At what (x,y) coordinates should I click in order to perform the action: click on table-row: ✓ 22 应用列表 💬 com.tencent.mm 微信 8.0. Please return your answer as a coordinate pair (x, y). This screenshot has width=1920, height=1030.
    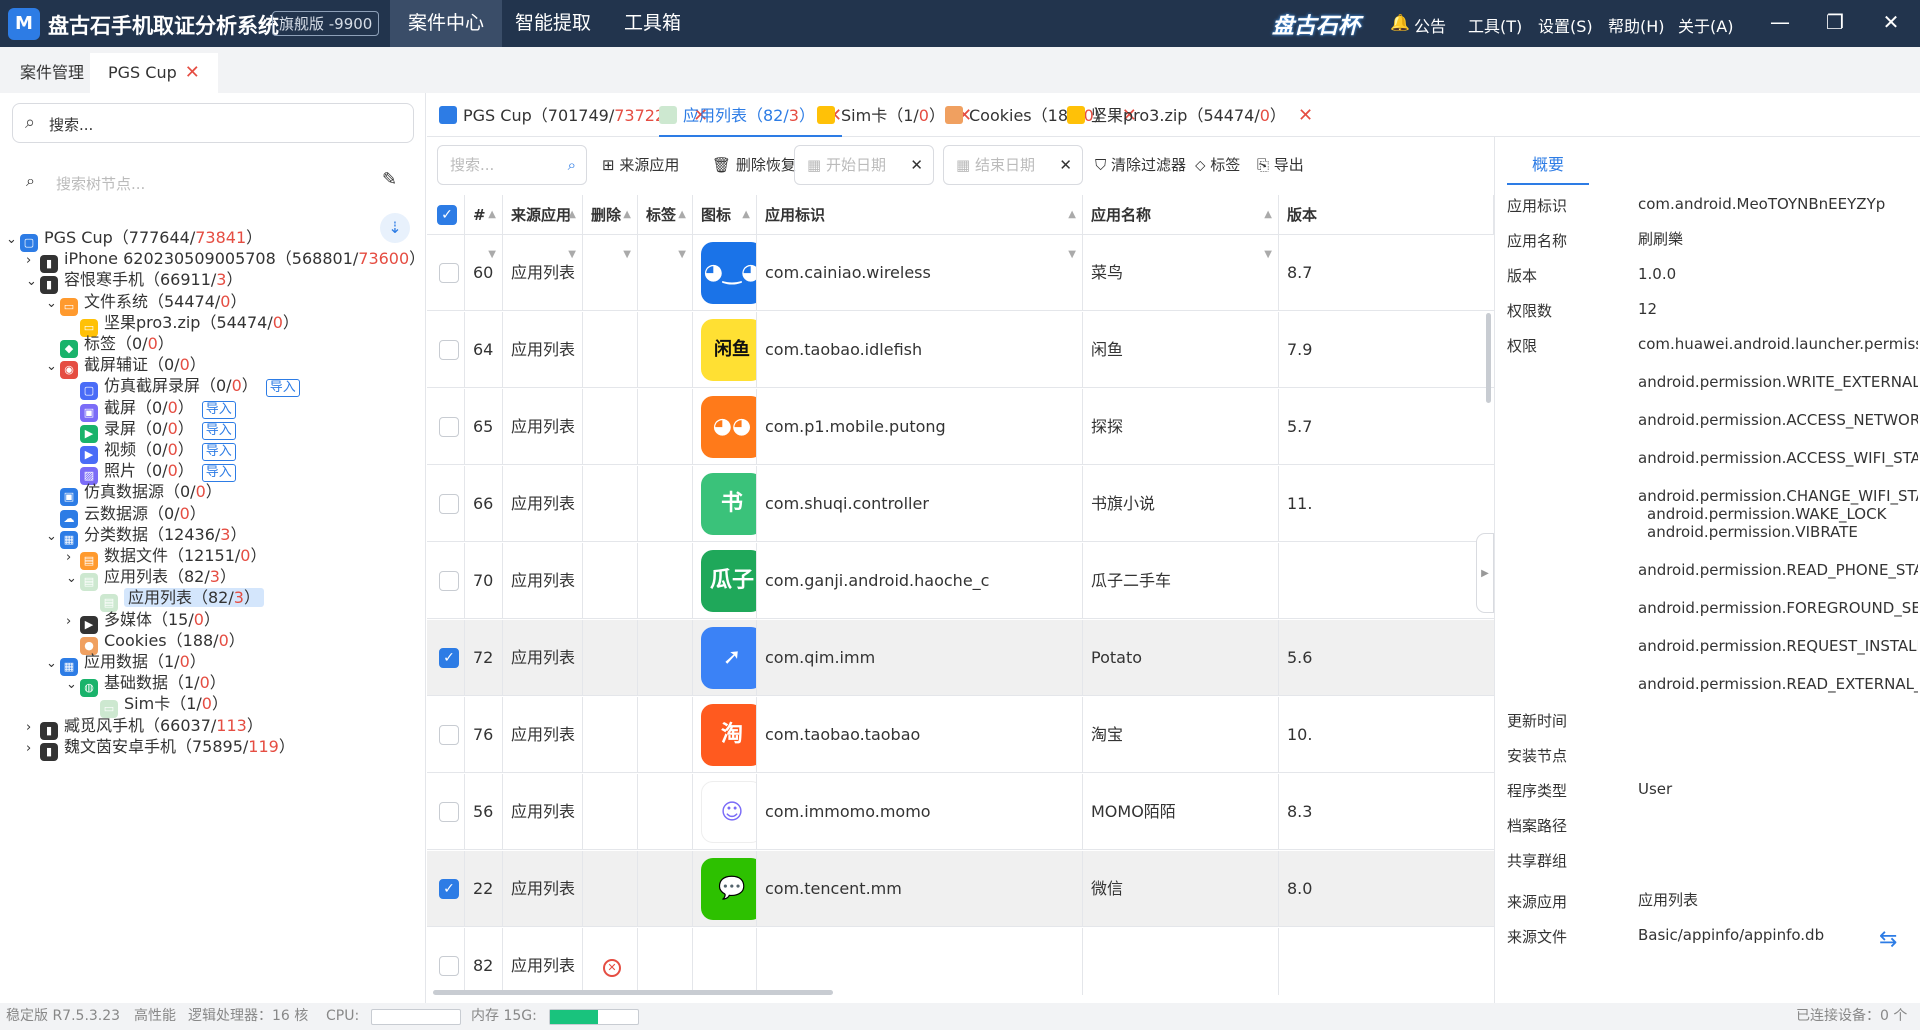
    Looking at the image, I should click on (960, 889).